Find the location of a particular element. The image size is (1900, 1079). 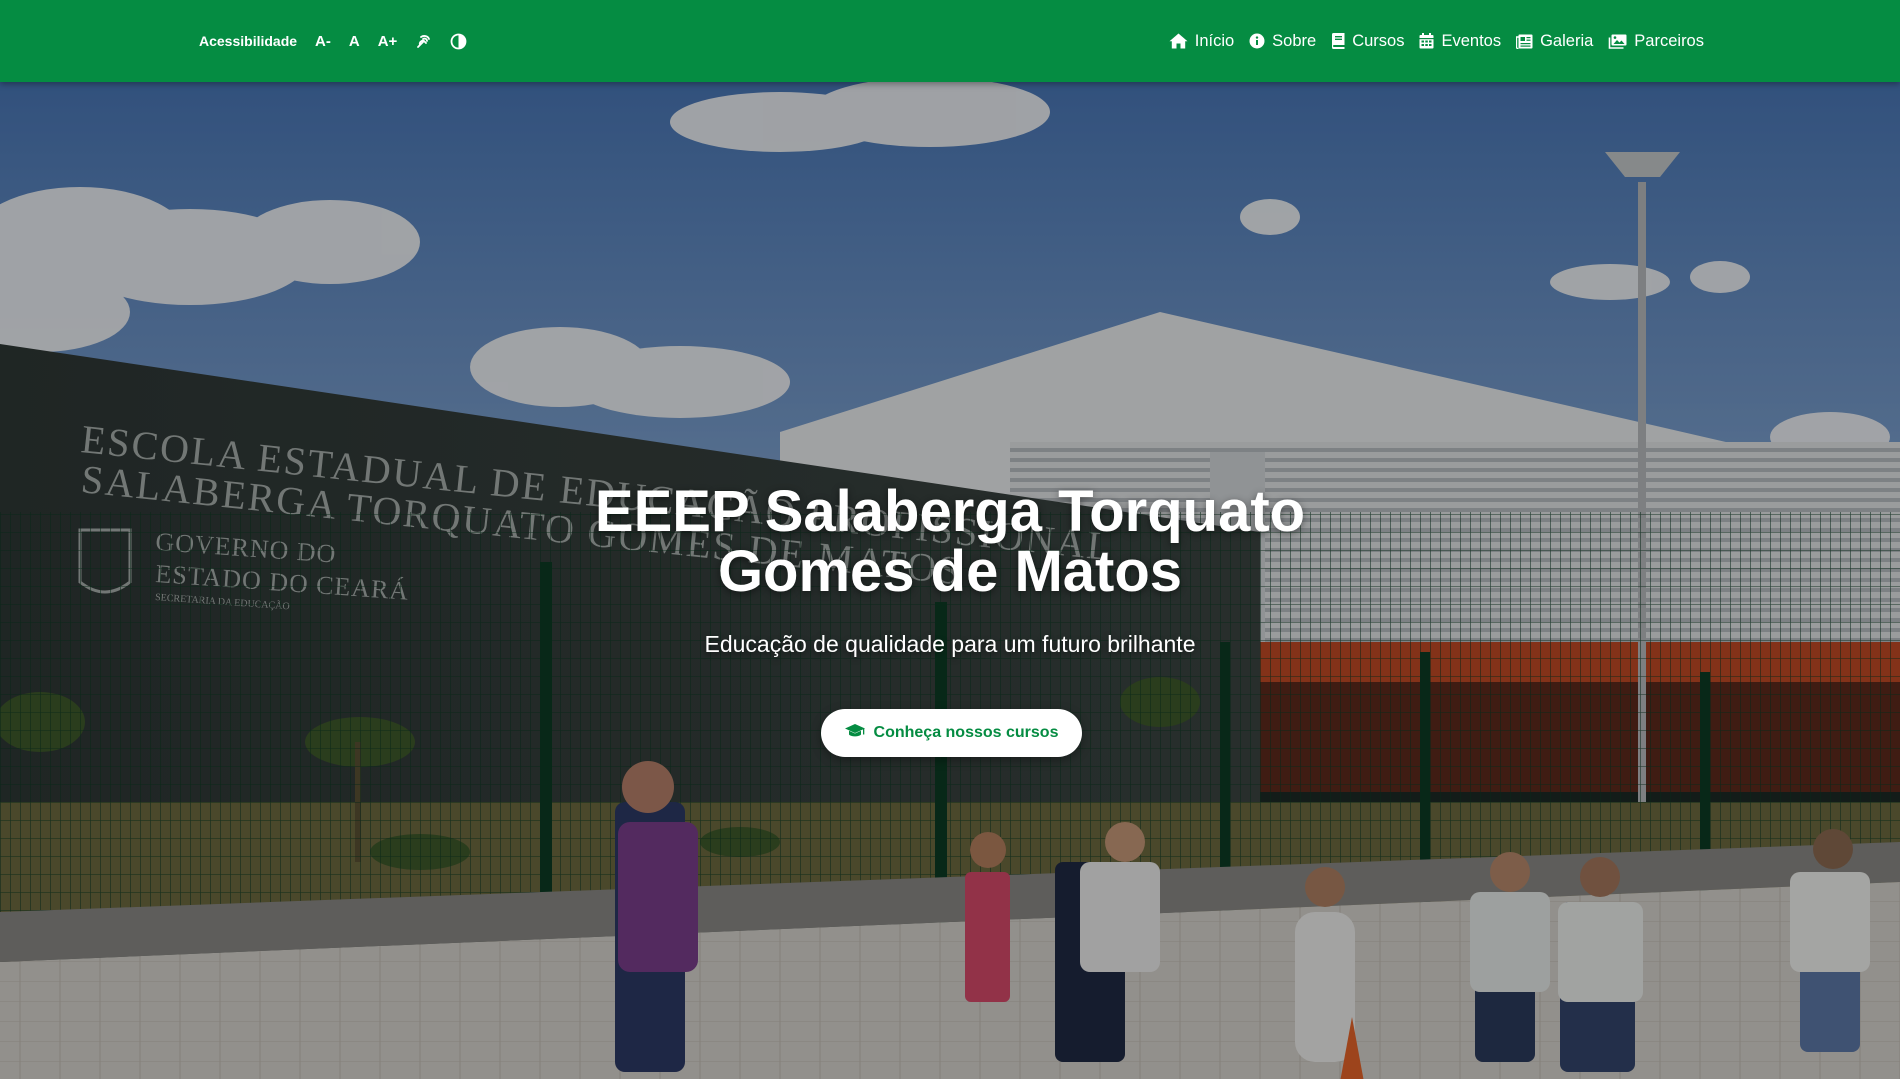

nav-label: Início is located at coordinates (1214, 40).